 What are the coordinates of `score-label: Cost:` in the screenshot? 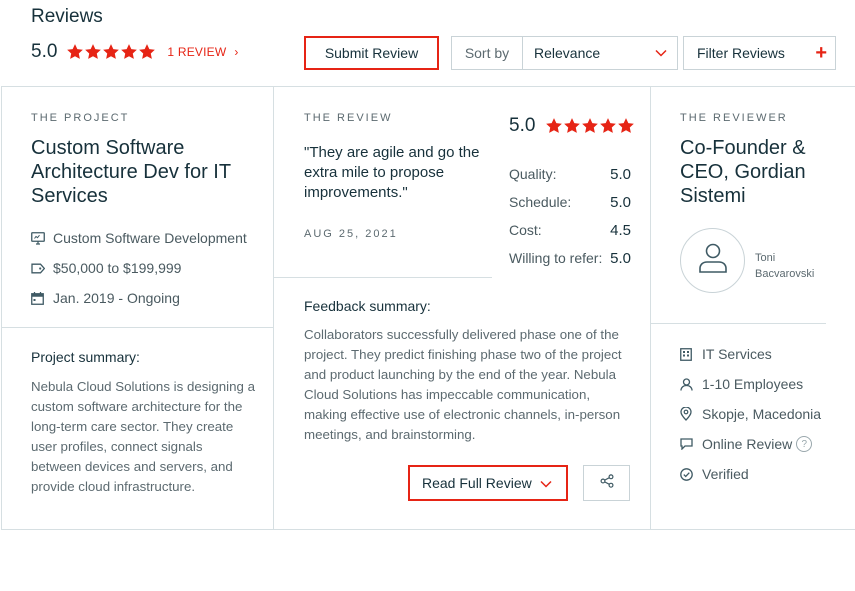 It's located at (525, 230).